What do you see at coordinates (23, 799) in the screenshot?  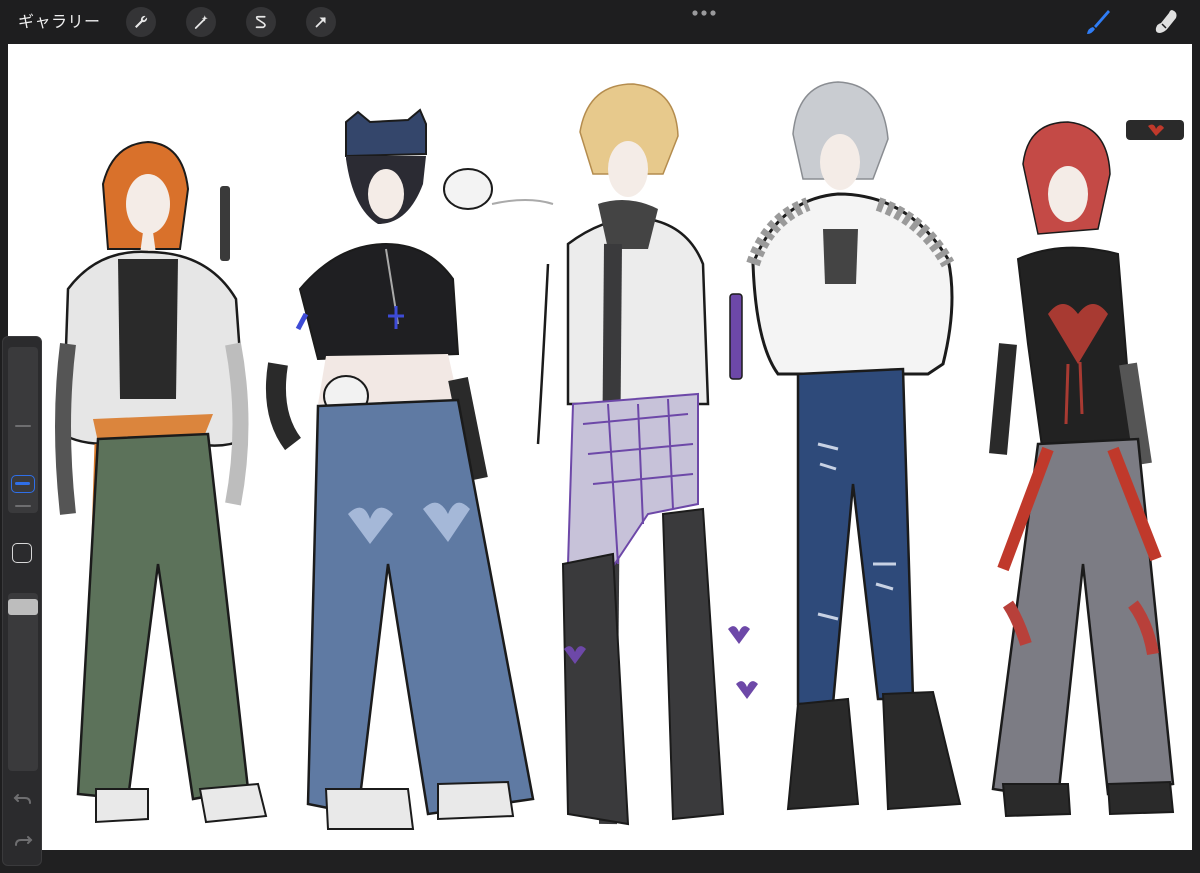 I see `undo-icon` at bounding box center [23, 799].